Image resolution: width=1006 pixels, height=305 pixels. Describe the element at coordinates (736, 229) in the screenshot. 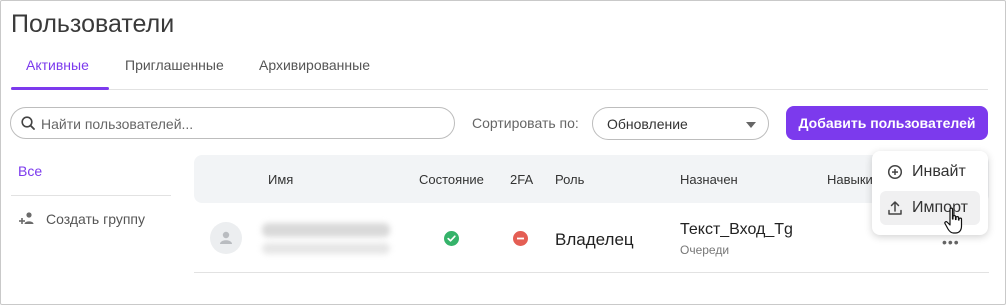

I see `assigned-value: Текст_Вход_Tg` at that location.